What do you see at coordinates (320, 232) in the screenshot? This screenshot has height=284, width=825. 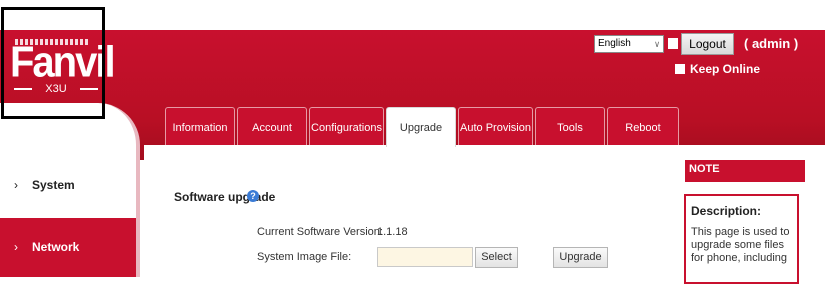 I see `current-version-label: Current Software Version:` at bounding box center [320, 232].